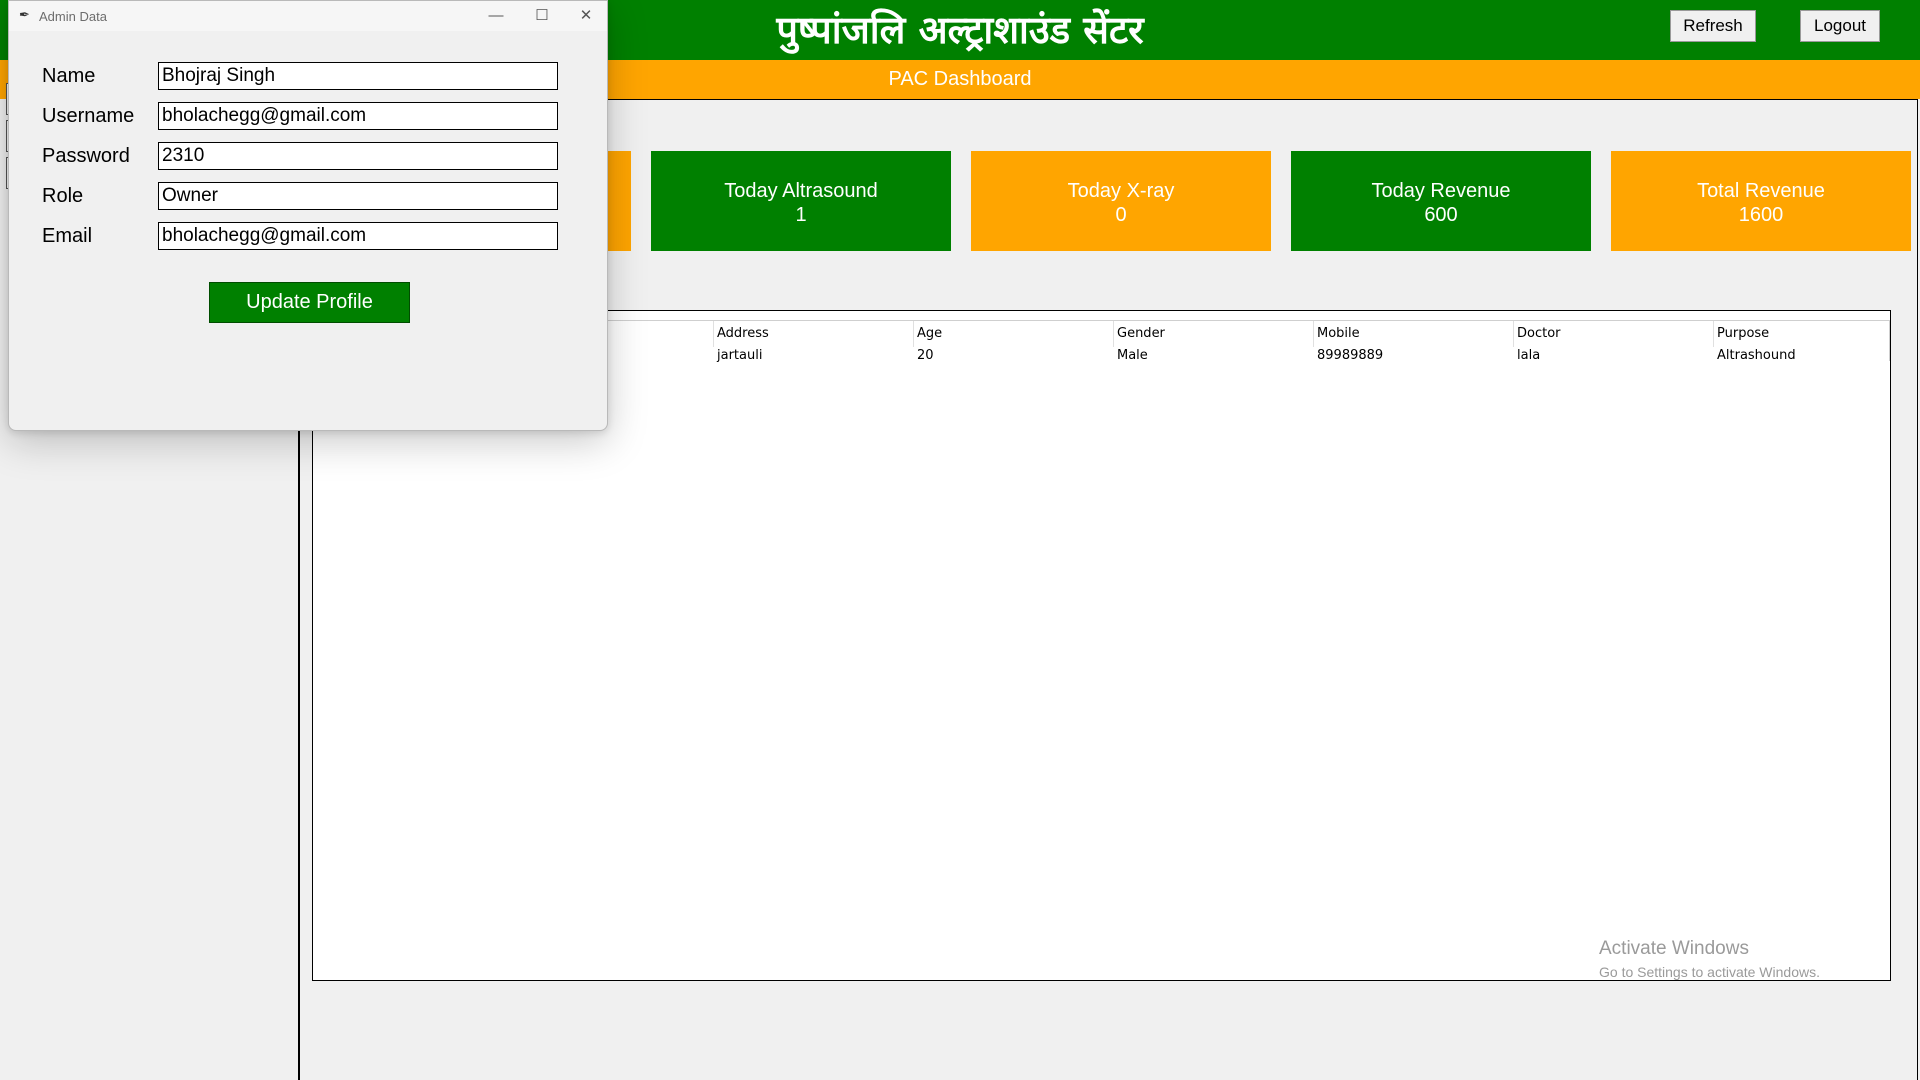 The height and width of the screenshot is (1080, 1920). I want to click on name-input, so click(358, 76).